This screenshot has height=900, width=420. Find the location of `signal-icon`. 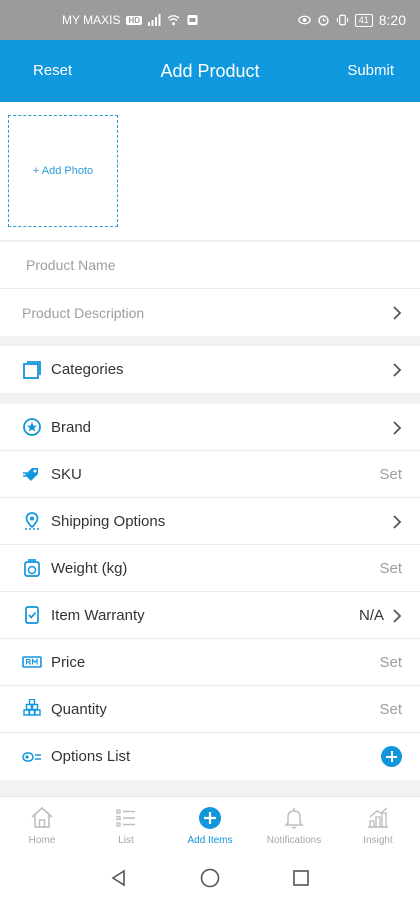

signal-icon is located at coordinates (154, 20).